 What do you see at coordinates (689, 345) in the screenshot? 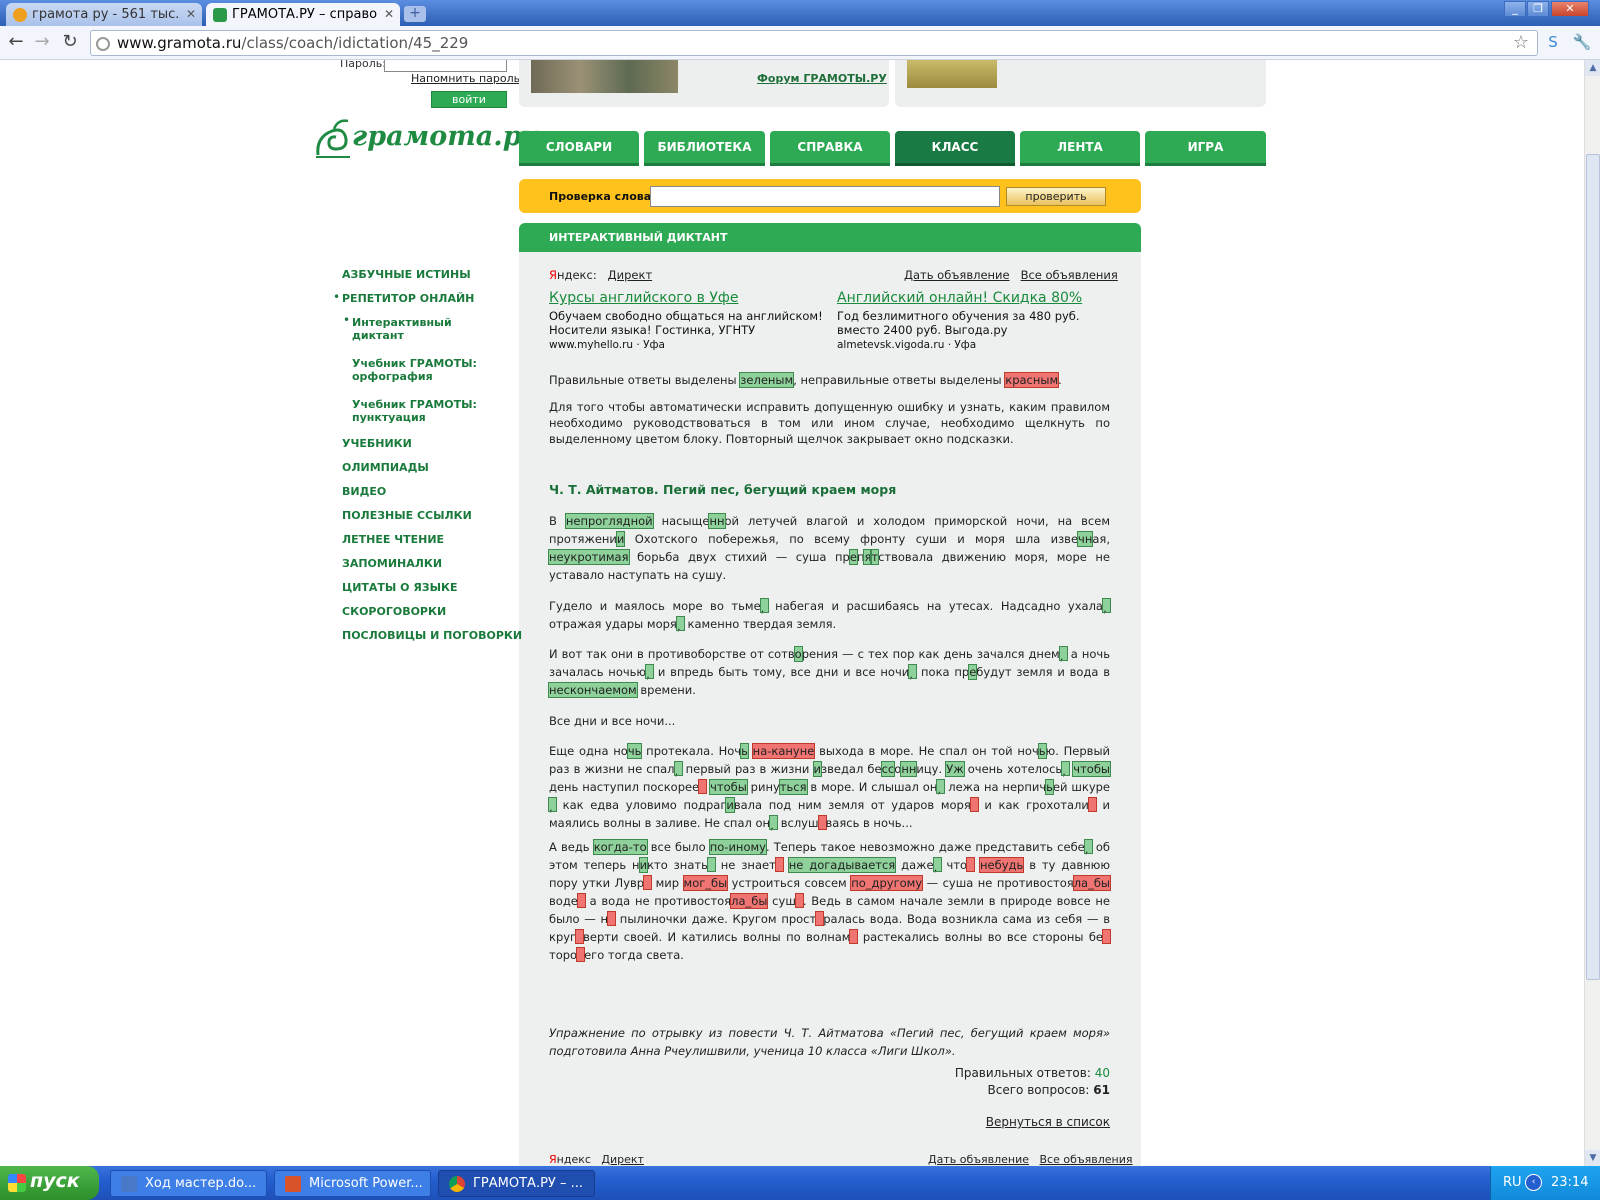
I see `ad-url: www.myhello.ru · Уфа` at bounding box center [689, 345].